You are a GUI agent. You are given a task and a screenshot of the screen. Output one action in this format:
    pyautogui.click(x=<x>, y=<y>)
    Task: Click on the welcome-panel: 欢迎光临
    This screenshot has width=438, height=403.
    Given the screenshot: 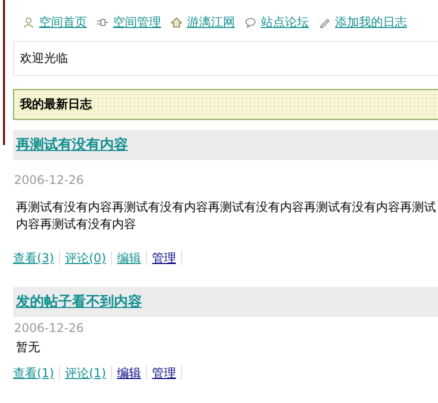 What is the action you would take?
    pyautogui.click(x=225, y=58)
    